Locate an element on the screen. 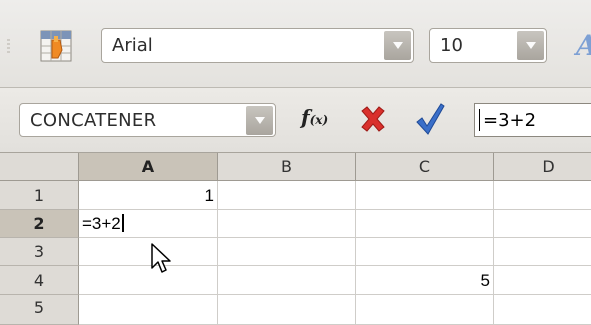 The image size is (591, 325). name-box-dropdown-button is located at coordinates (259, 120).